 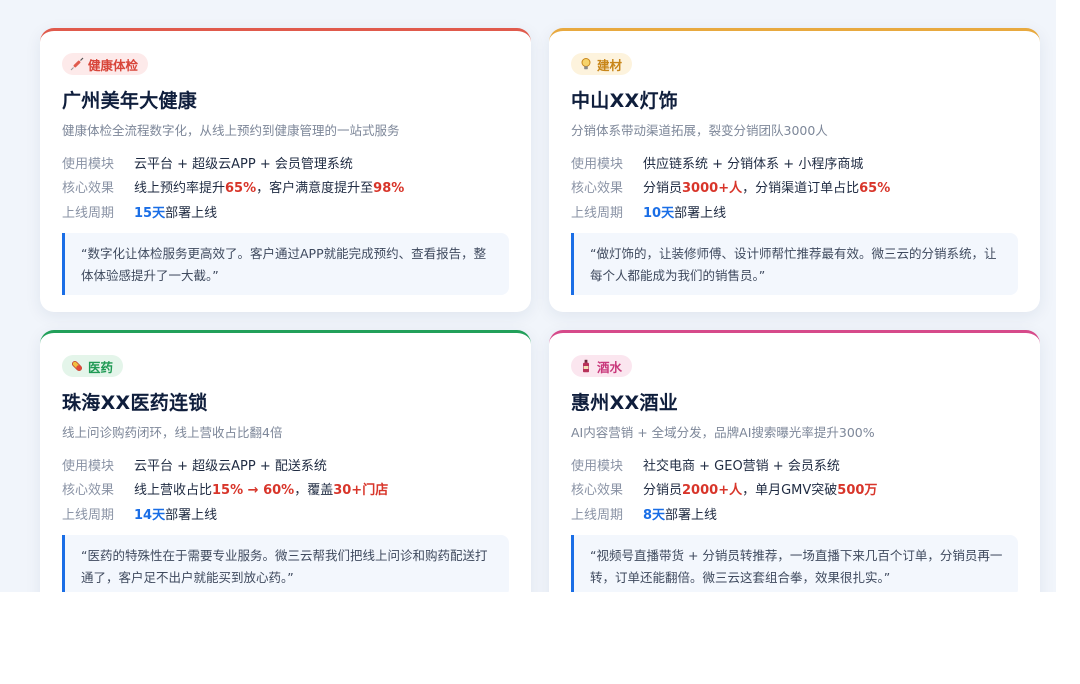 I want to click on modules-value: 社交电商 + GEO营销 + 会员系统, so click(x=741, y=466).